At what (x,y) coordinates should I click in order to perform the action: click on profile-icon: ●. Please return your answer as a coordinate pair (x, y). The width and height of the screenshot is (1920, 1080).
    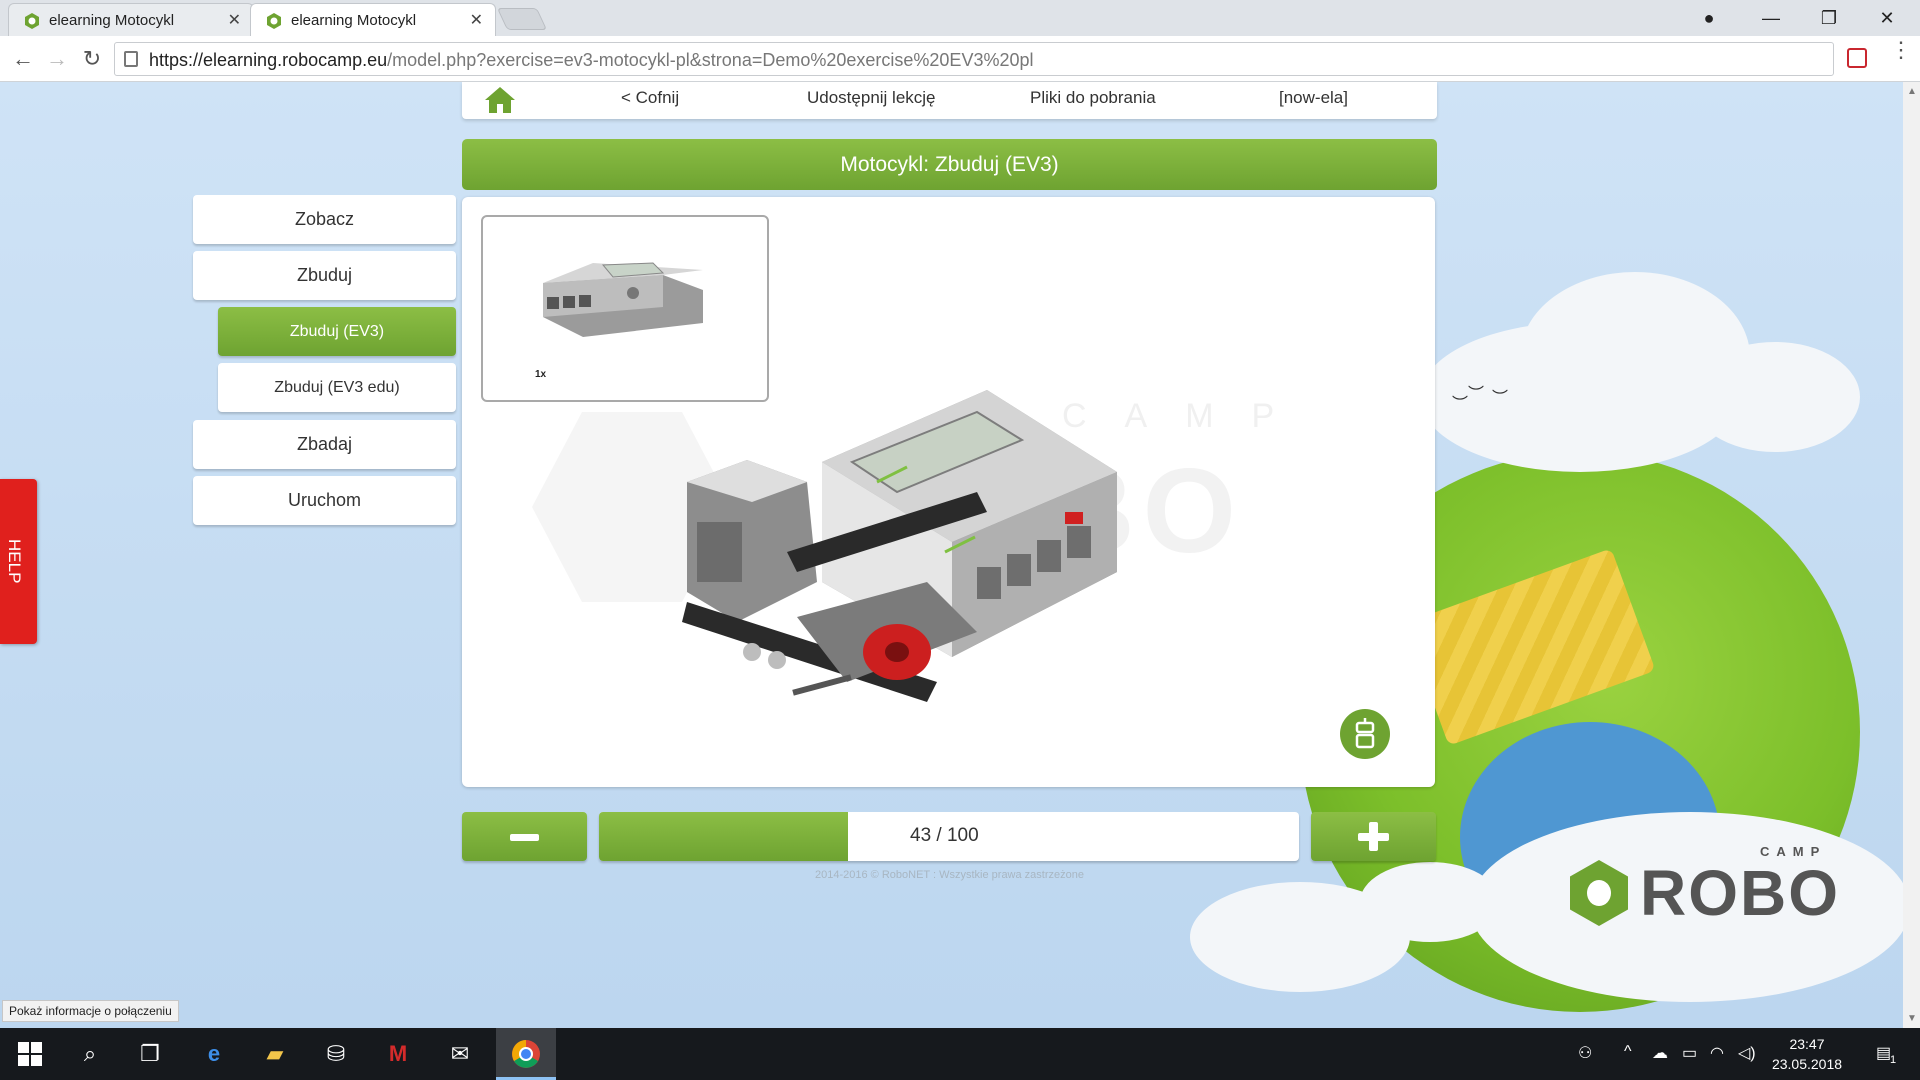
    Looking at the image, I should click on (1709, 18).